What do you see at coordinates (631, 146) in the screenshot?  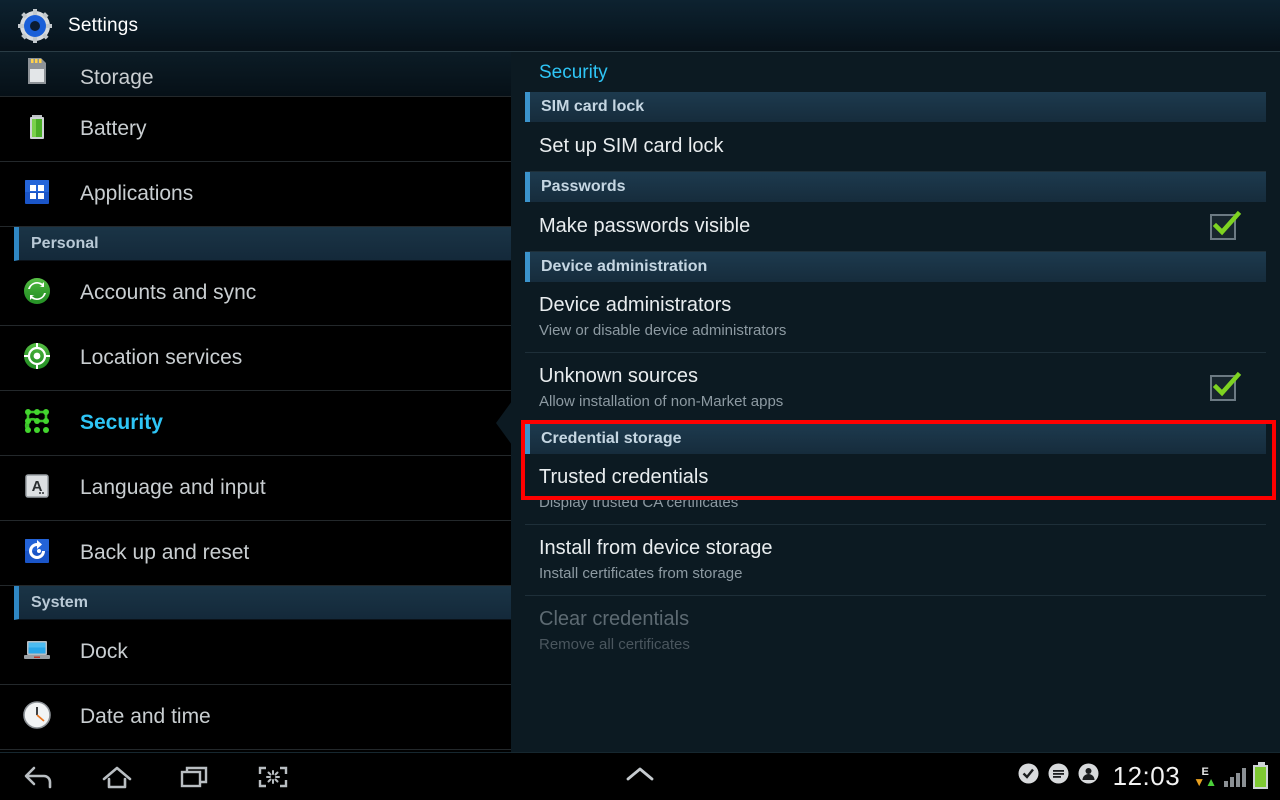 I see `setting-title: Set up SIM card lock` at bounding box center [631, 146].